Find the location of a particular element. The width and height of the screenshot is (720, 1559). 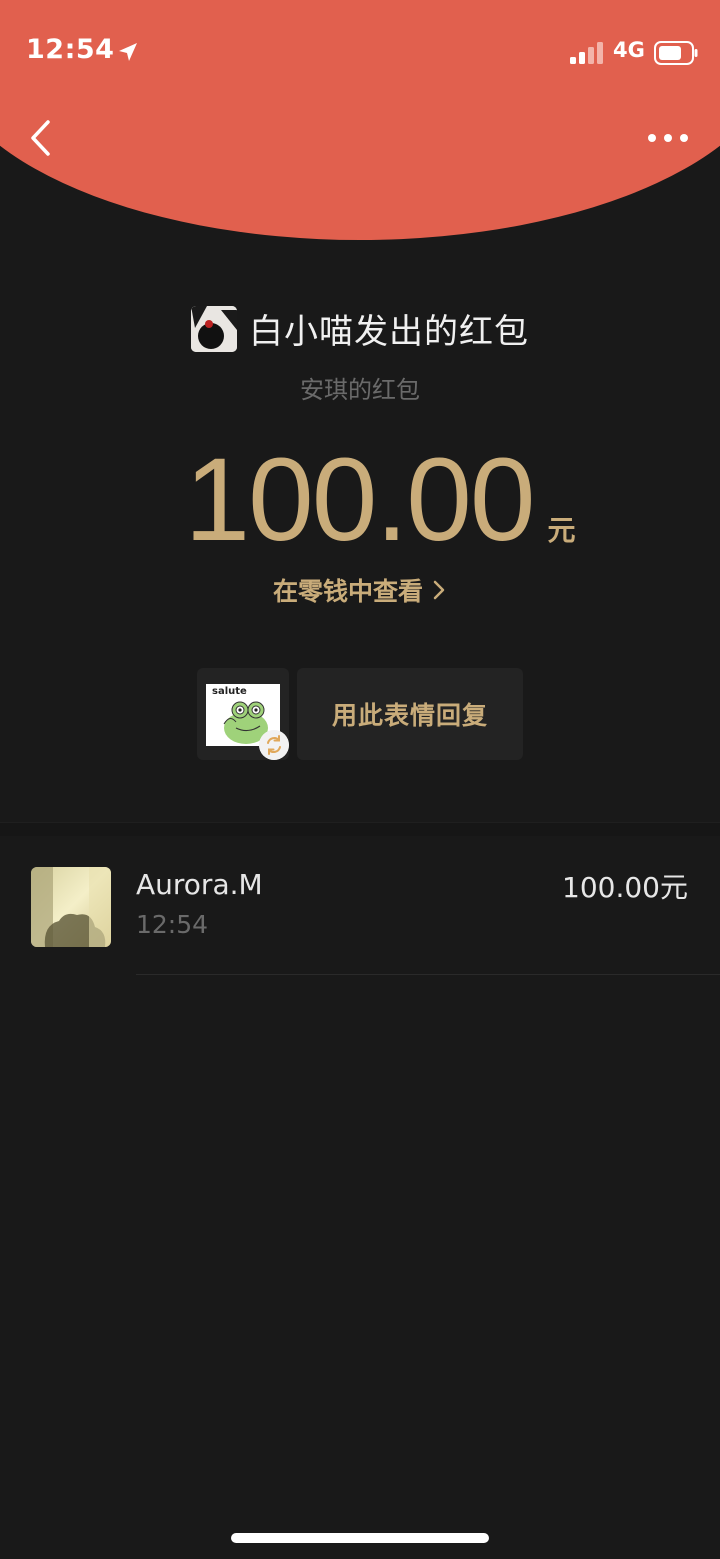

sender-avatar is located at coordinates (214, 328).